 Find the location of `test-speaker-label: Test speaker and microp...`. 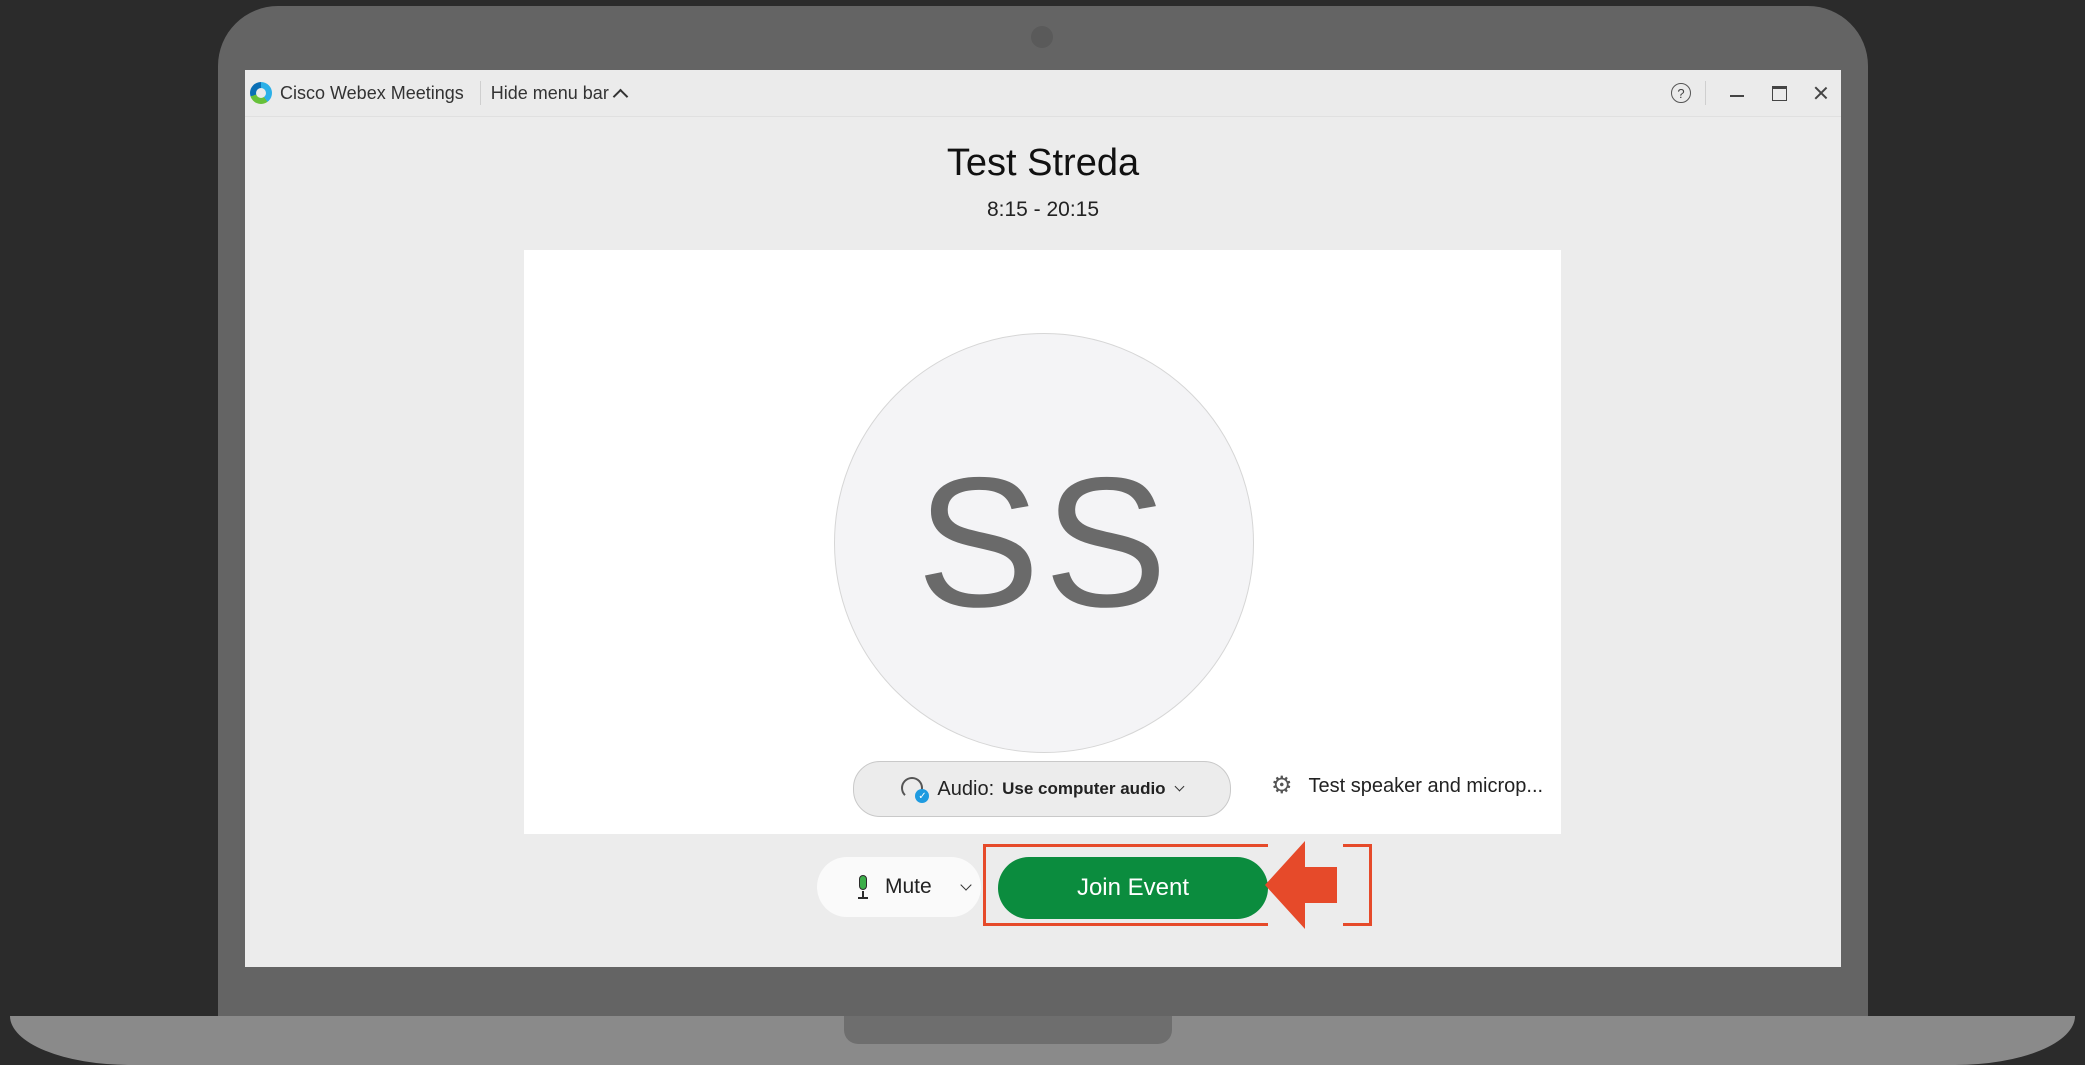

test-speaker-label: Test speaker and microp... is located at coordinates (1426, 785).